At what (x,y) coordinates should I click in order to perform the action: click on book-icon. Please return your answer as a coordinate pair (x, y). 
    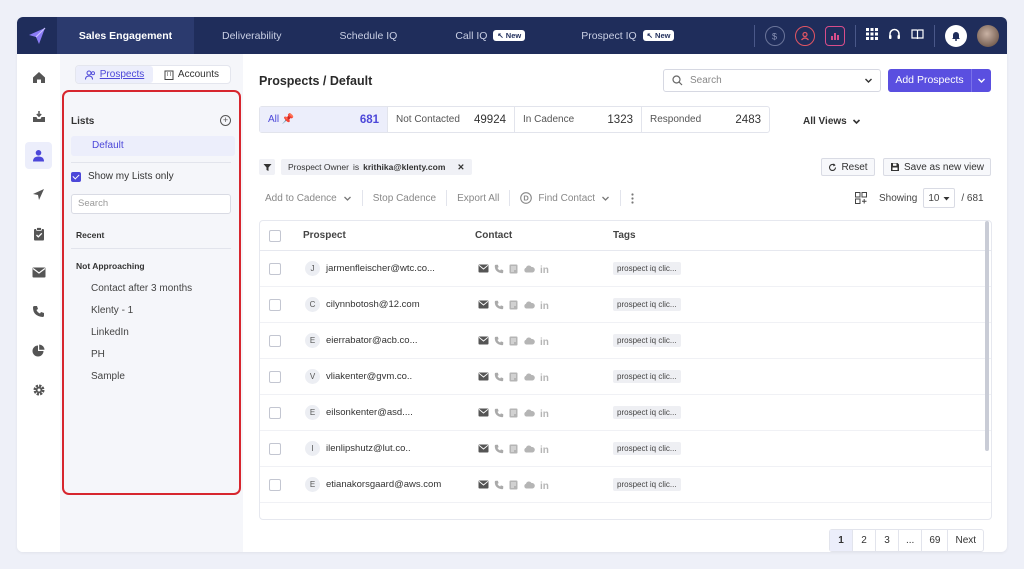
    Looking at the image, I should click on (917, 35).